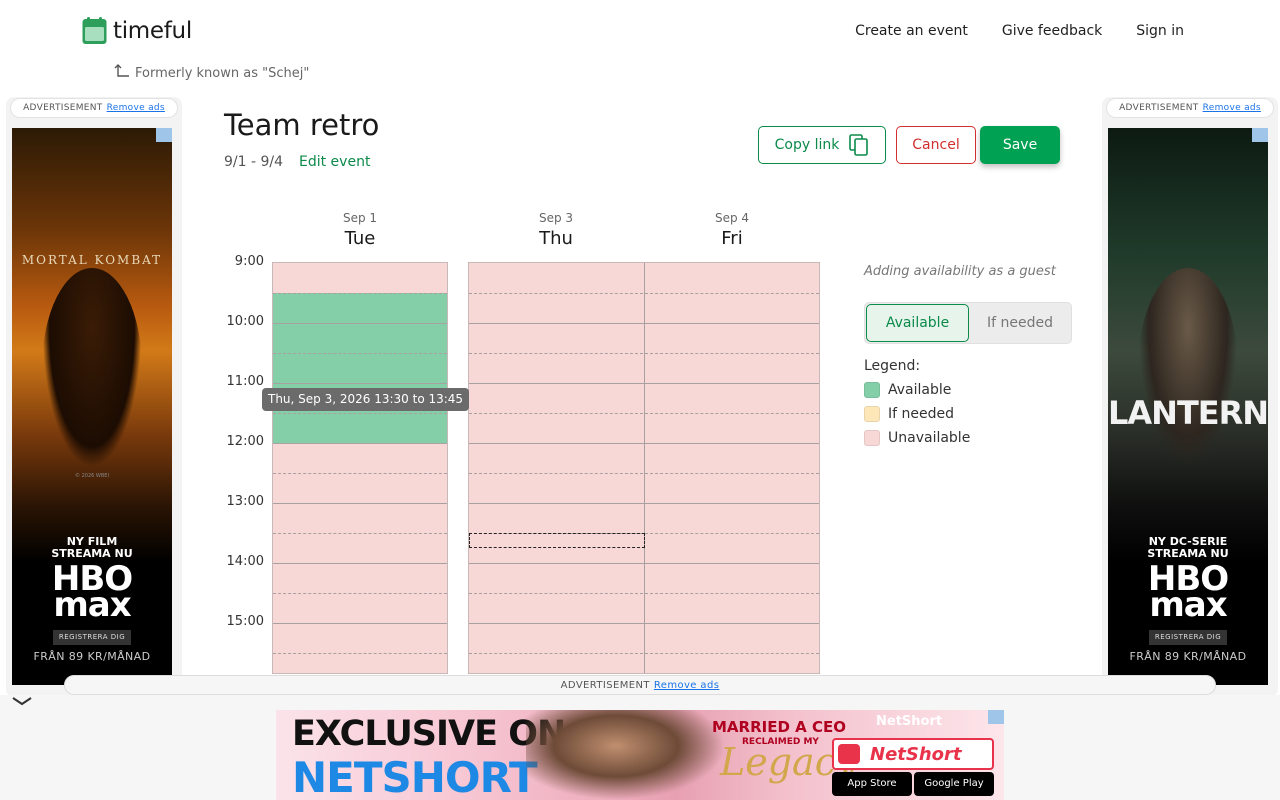 The width and height of the screenshot is (1280, 800). Describe the element at coordinates (302, 125) in the screenshot. I see `event-title: Team retro` at that location.